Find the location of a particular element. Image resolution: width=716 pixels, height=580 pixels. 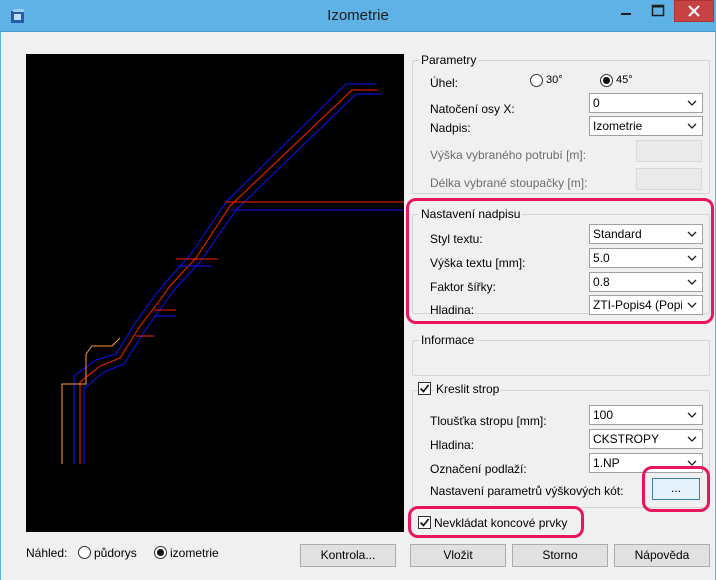

kreslit-strop-label: Kreslit strop is located at coordinates (468, 389).